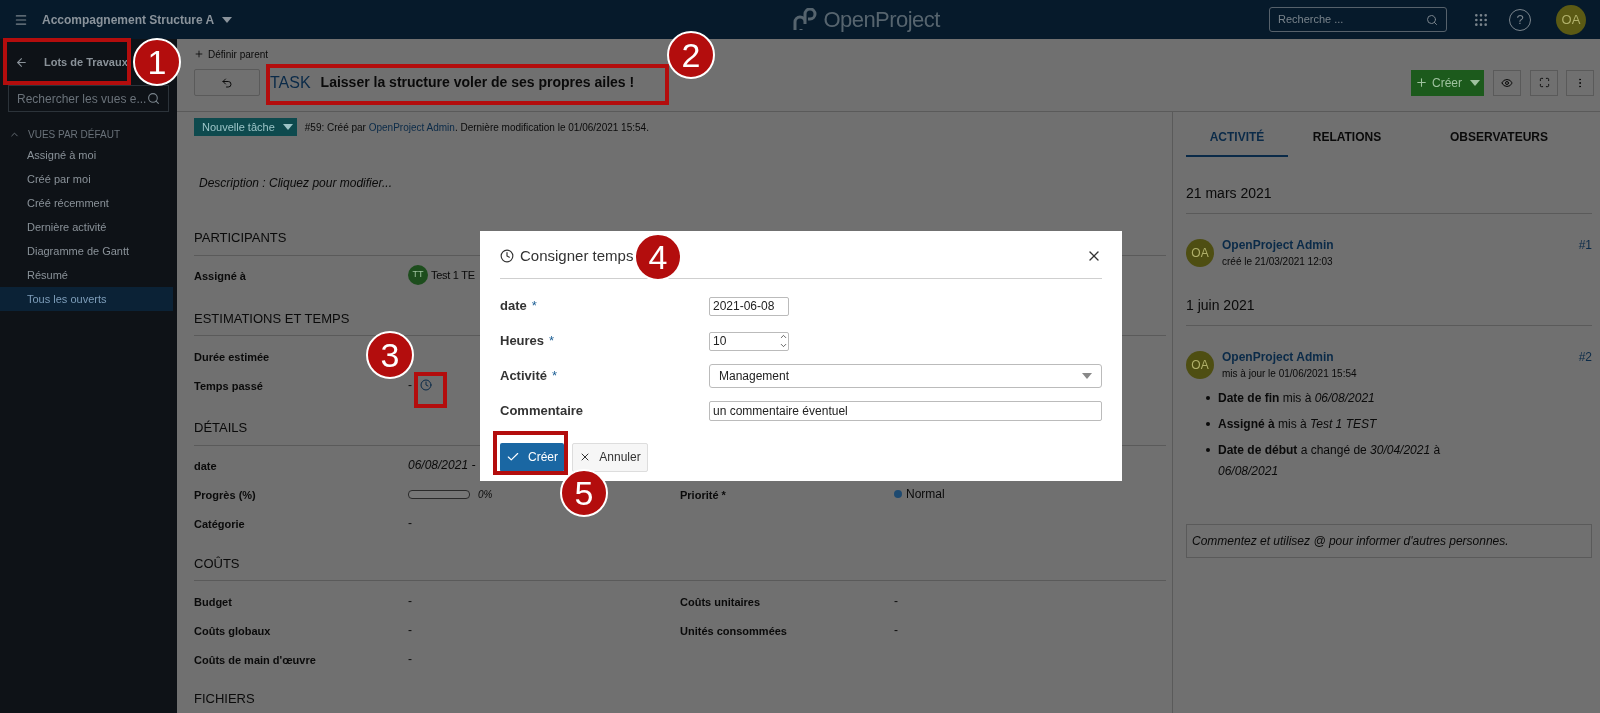  Describe the element at coordinates (749, 306) in the screenshot. I see `date-input: 2021-06-08` at that location.